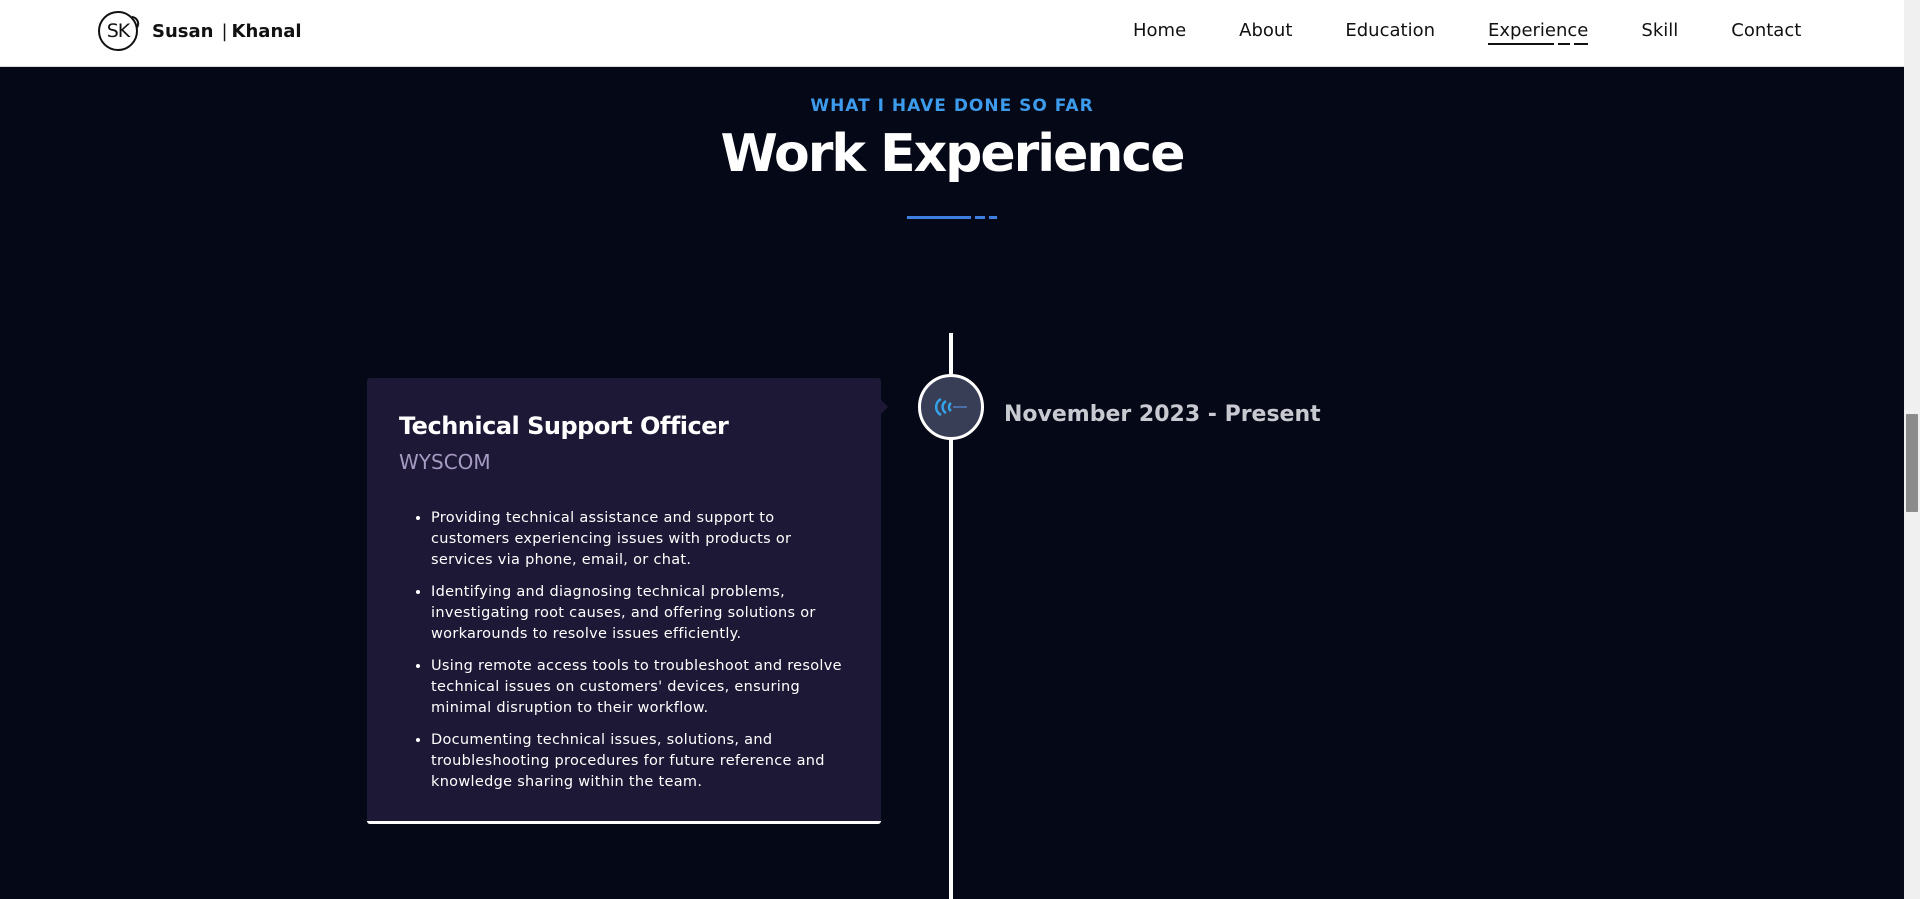 The height and width of the screenshot is (899, 1920). I want to click on nav-link-contact: Contact, so click(1766, 32).